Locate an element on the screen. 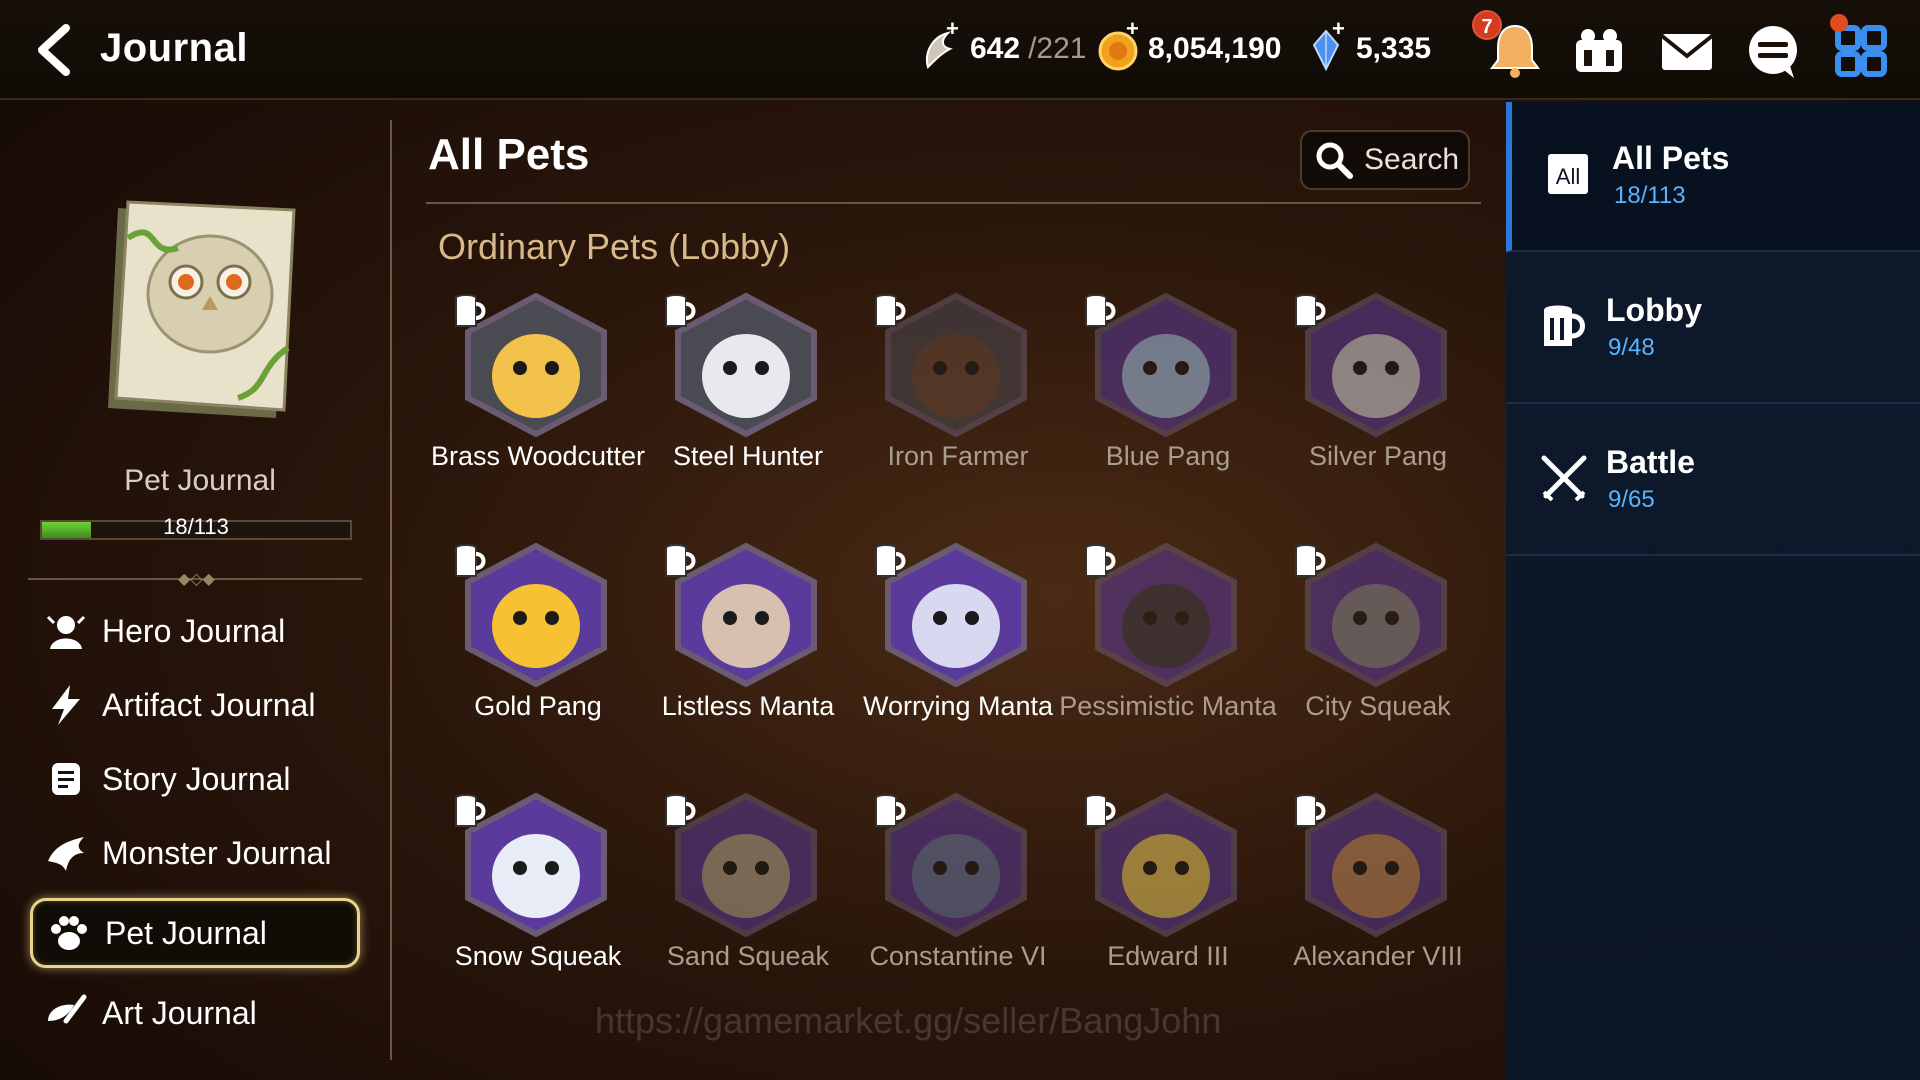  section-title: All Pets is located at coordinates (509, 154).